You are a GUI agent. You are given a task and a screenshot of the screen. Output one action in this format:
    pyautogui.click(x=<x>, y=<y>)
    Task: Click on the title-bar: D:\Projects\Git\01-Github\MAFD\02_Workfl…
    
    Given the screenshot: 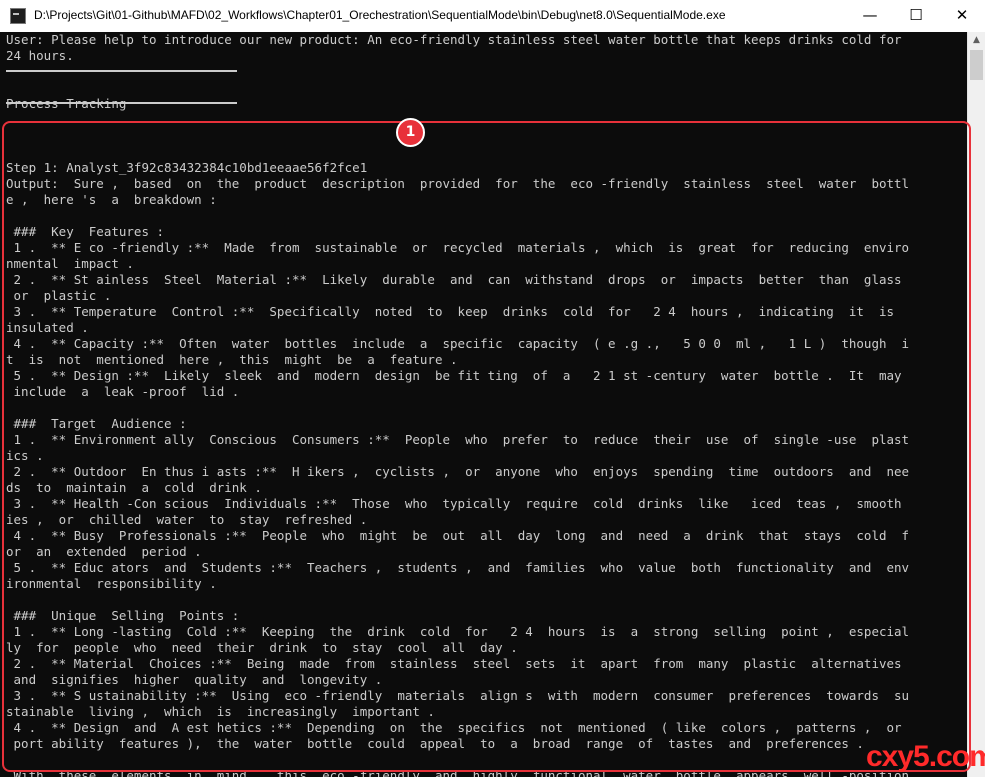 What is the action you would take?
    pyautogui.click(x=492, y=16)
    